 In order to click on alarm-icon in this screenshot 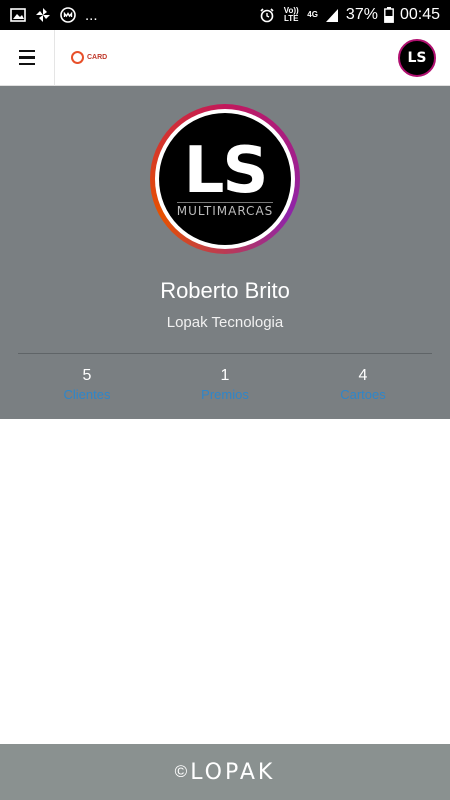, I will do `click(267, 15)`.